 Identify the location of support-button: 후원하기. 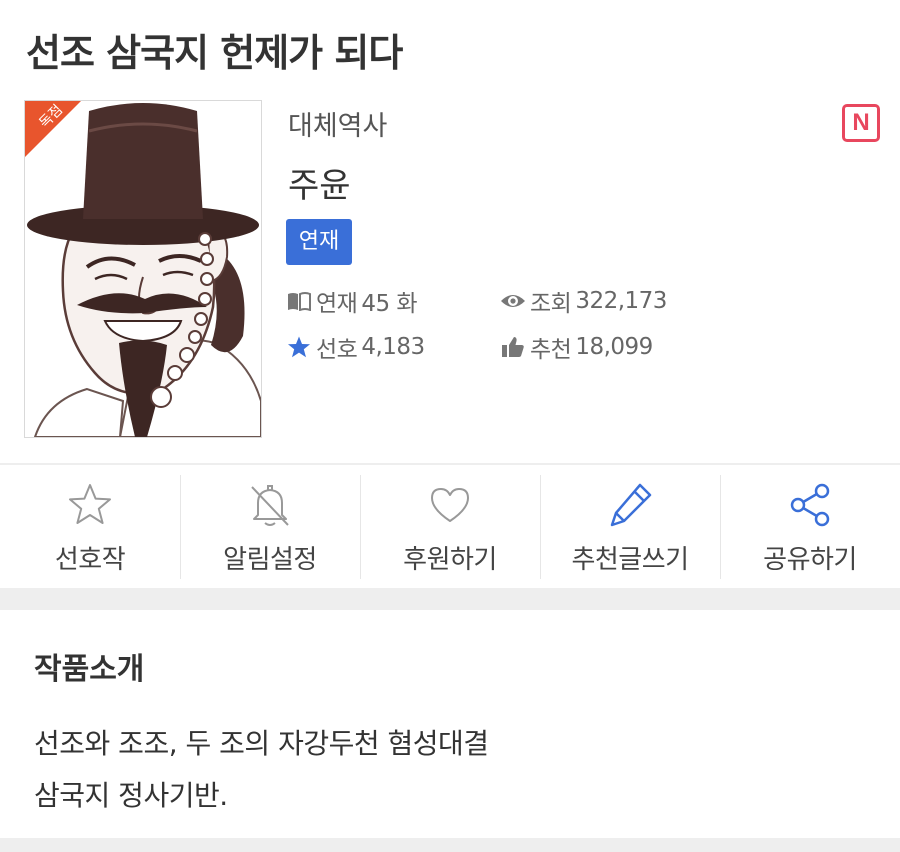
(450, 526).